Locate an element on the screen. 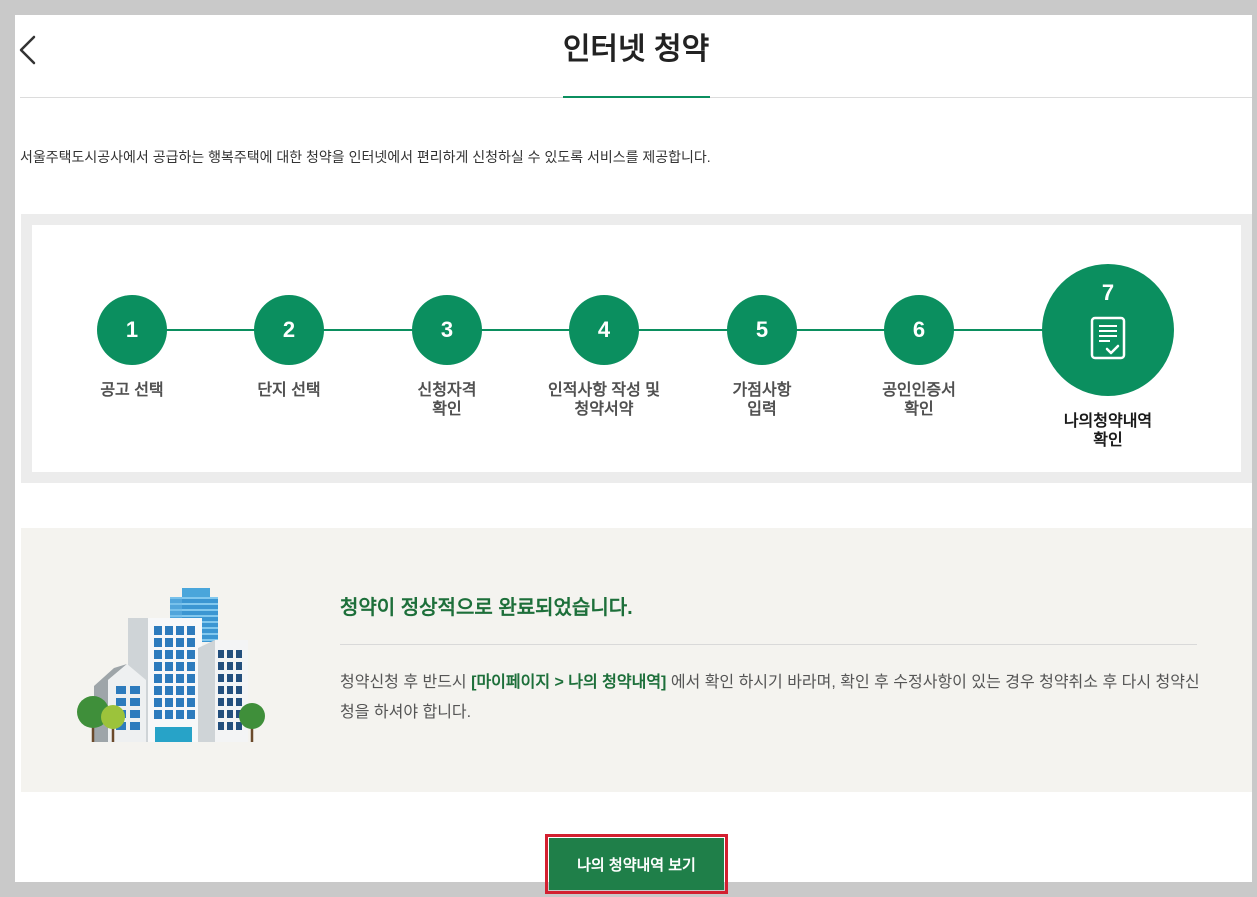 The height and width of the screenshot is (897, 1257). step-label-line: 공고 선택 is located at coordinates (132, 390).